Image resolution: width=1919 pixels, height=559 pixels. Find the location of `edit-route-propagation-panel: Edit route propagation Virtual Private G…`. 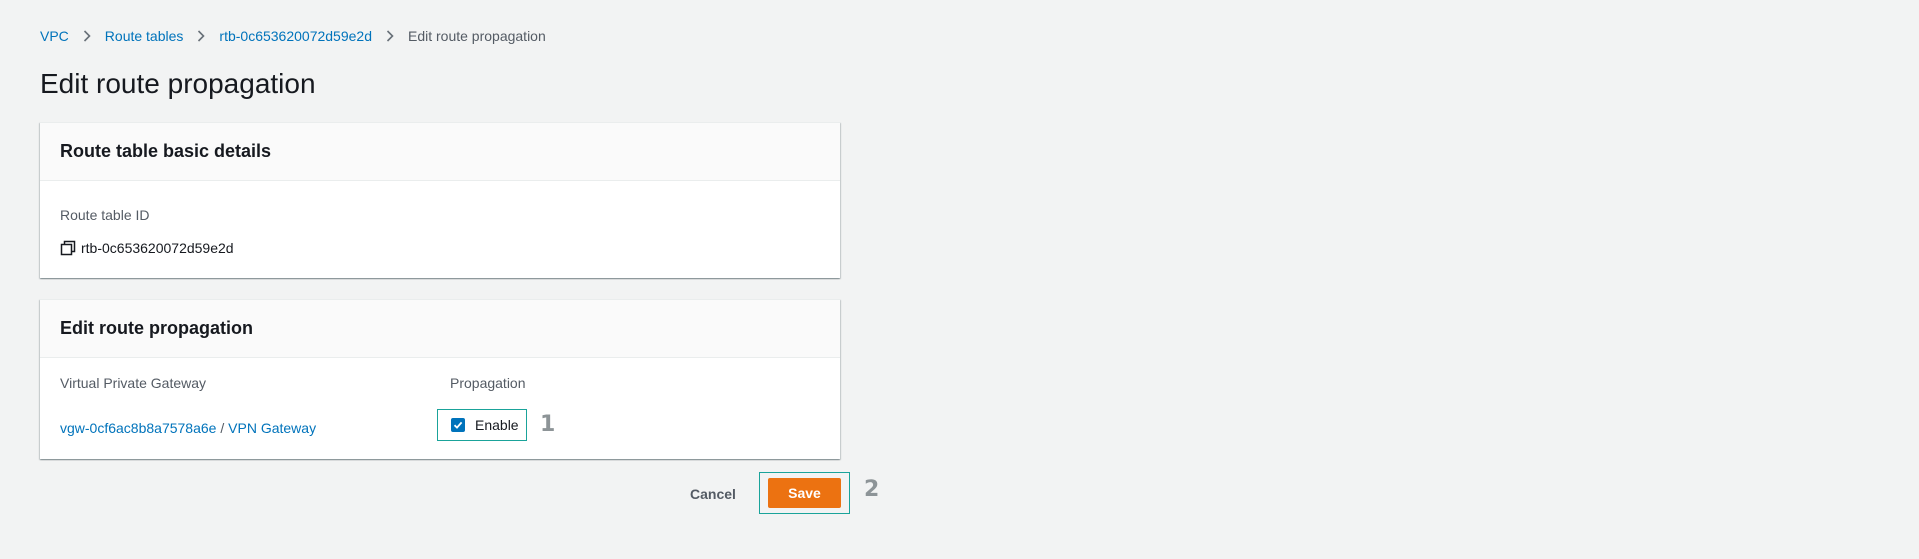

edit-route-propagation-panel: Edit route propagation Virtual Private G… is located at coordinates (440, 379).